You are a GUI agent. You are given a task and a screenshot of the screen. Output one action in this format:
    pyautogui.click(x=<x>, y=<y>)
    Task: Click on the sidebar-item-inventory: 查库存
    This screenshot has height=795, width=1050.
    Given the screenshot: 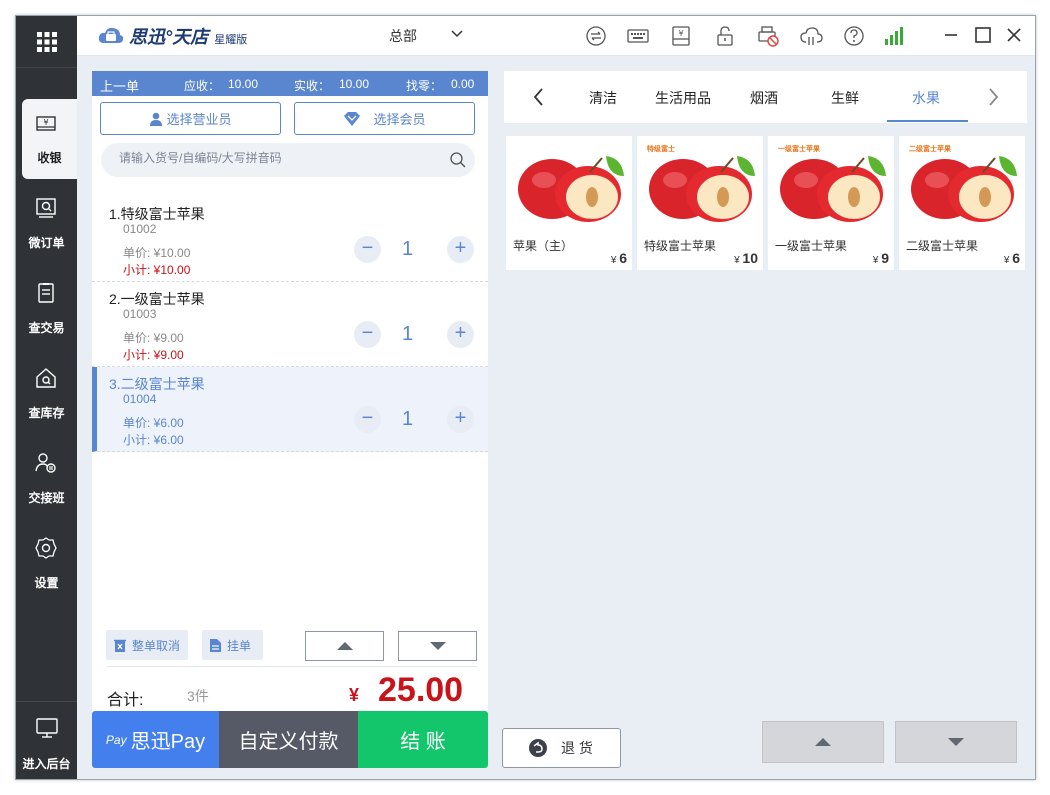 What is the action you would take?
    pyautogui.click(x=46, y=394)
    